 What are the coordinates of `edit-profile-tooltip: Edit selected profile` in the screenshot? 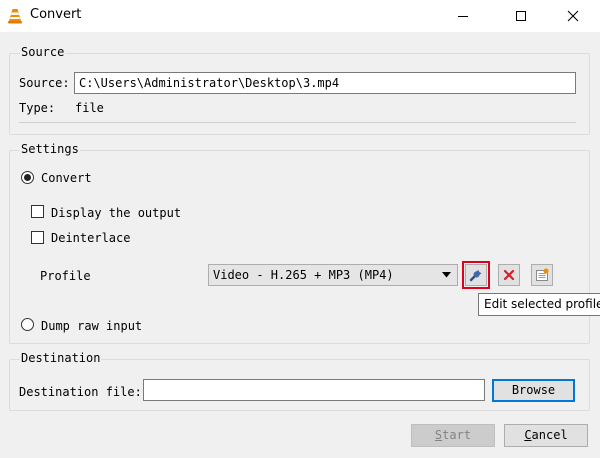 It's located at (539, 304).